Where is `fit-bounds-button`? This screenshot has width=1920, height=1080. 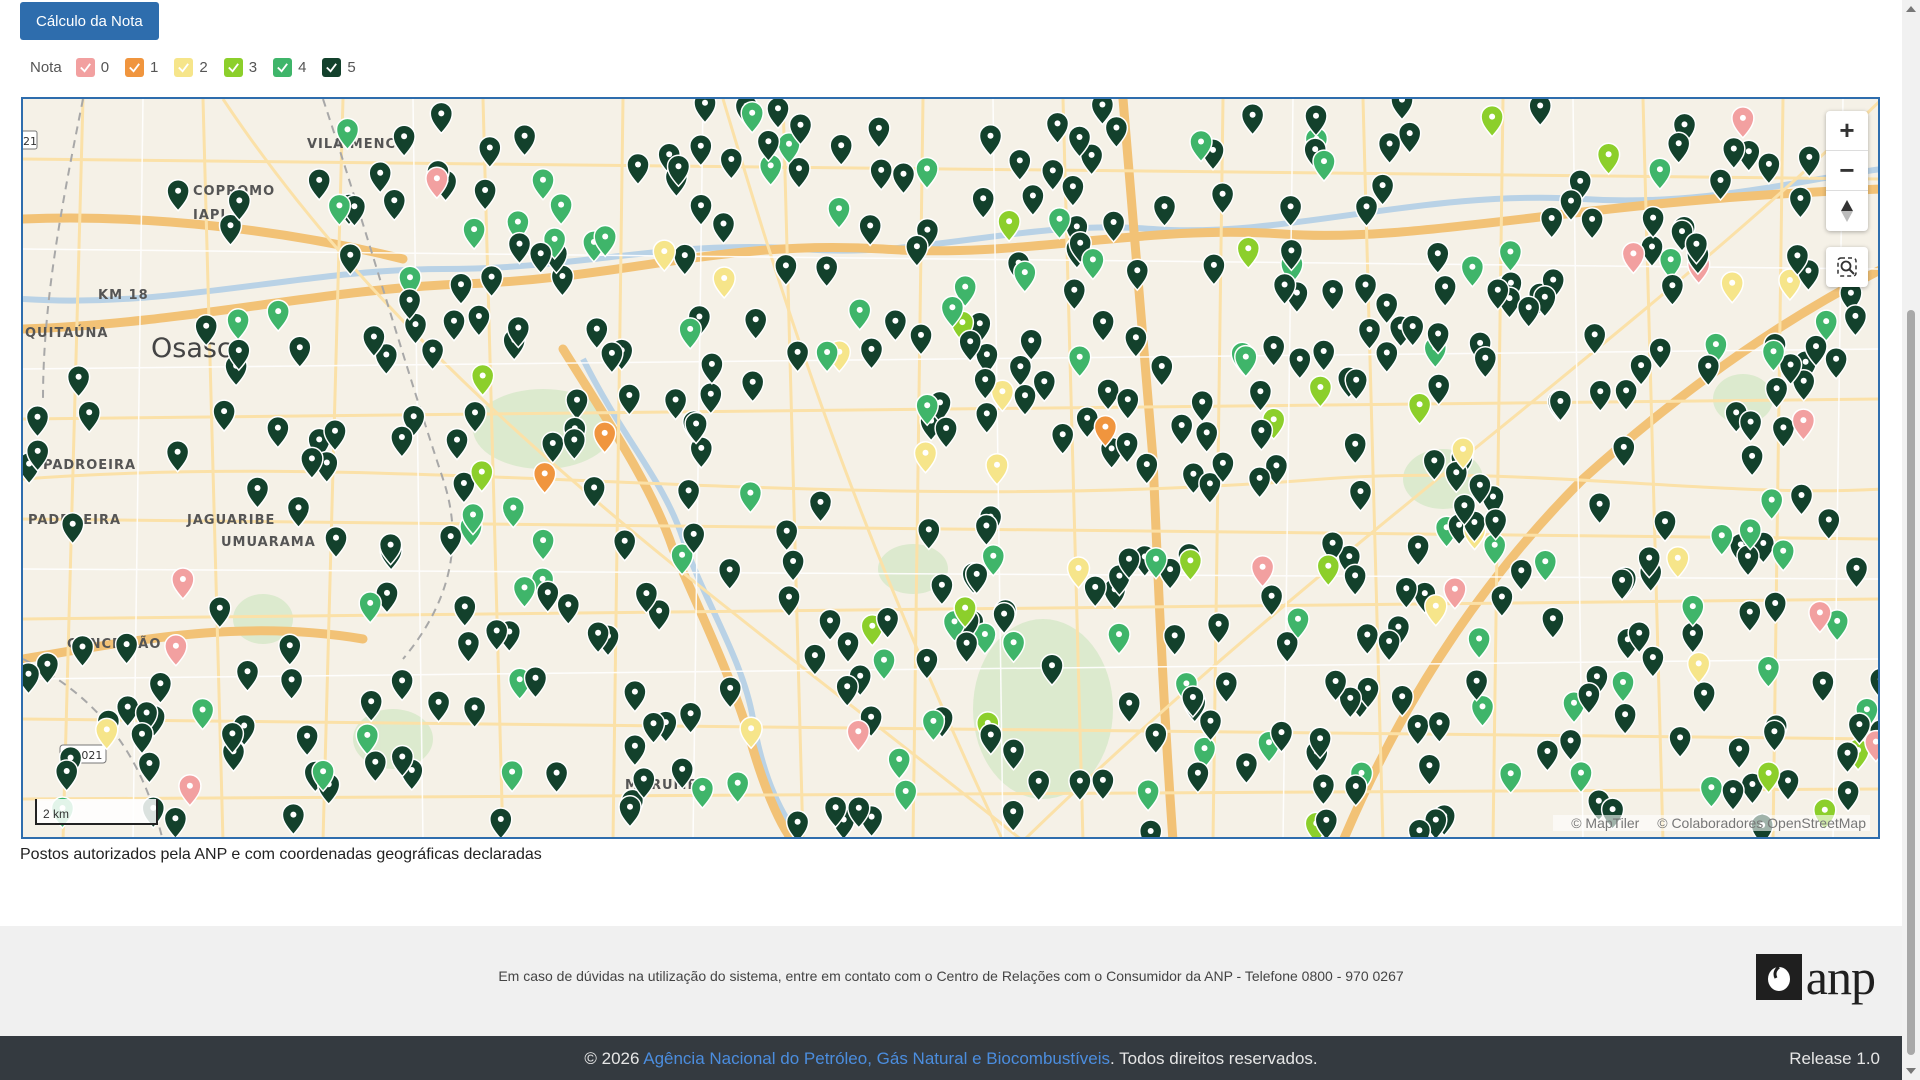
fit-bounds-button is located at coordinates (1847, 267).